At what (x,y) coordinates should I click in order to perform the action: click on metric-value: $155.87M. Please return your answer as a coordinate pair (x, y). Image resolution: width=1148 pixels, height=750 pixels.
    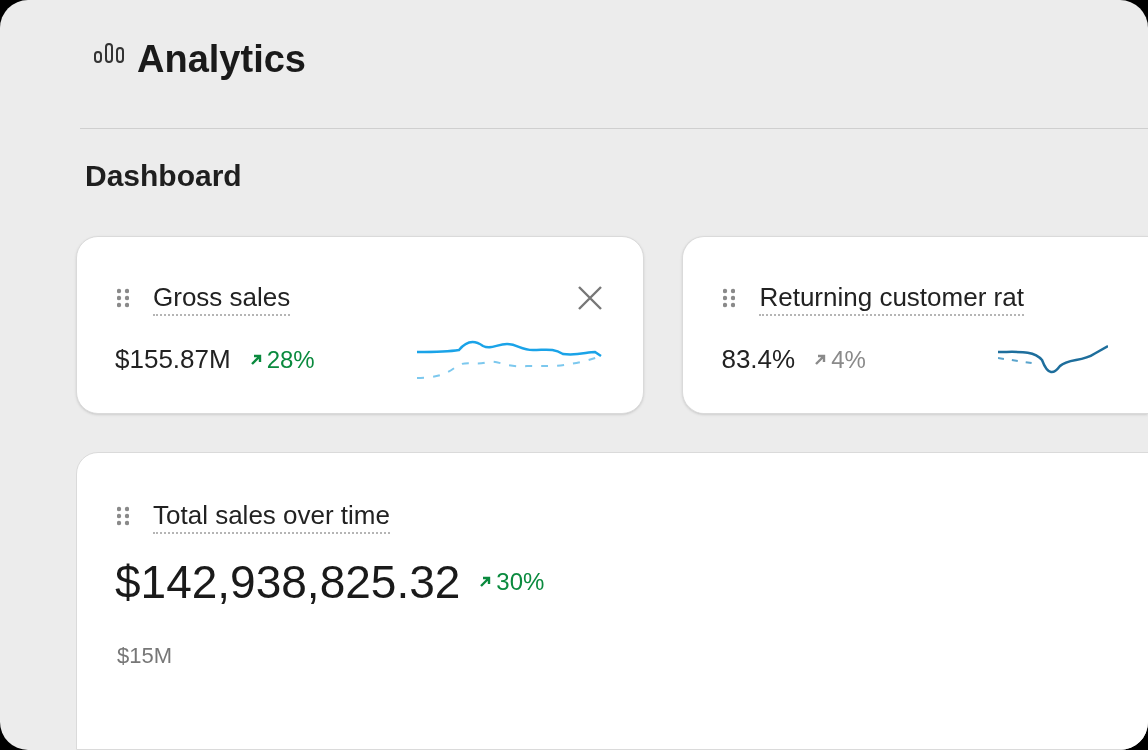
    Looking at the image, I should click on (173, 359).